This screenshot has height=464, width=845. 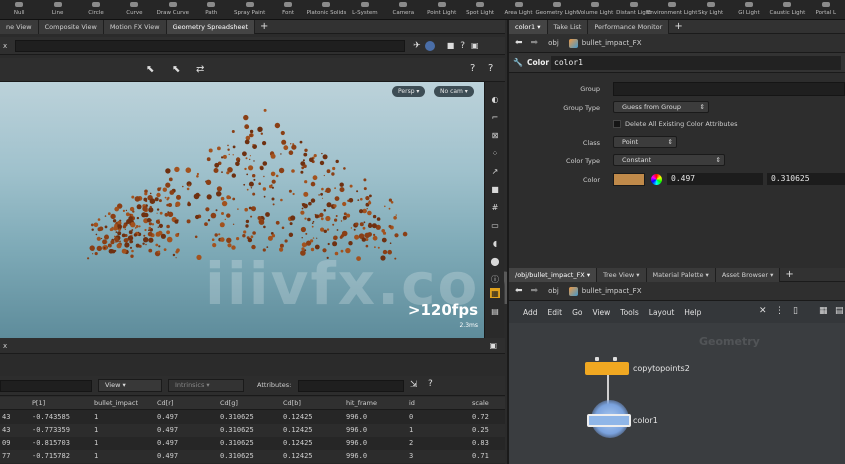 I want to click on node-name-field: color1, so click(x=696, y=63).